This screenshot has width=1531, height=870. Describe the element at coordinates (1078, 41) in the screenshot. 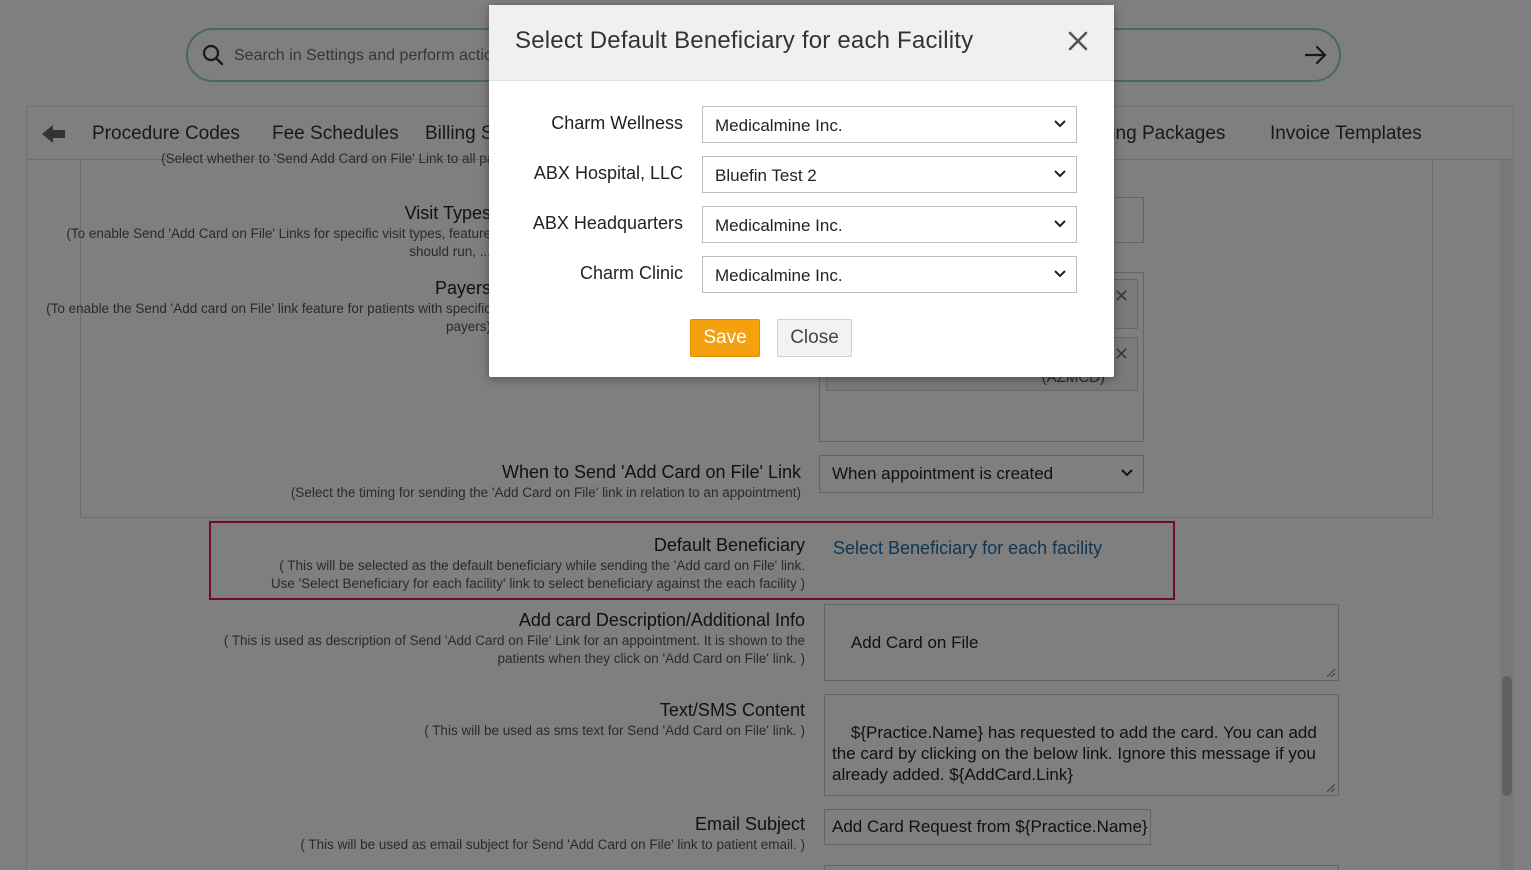

I see `close-icon` at that location.